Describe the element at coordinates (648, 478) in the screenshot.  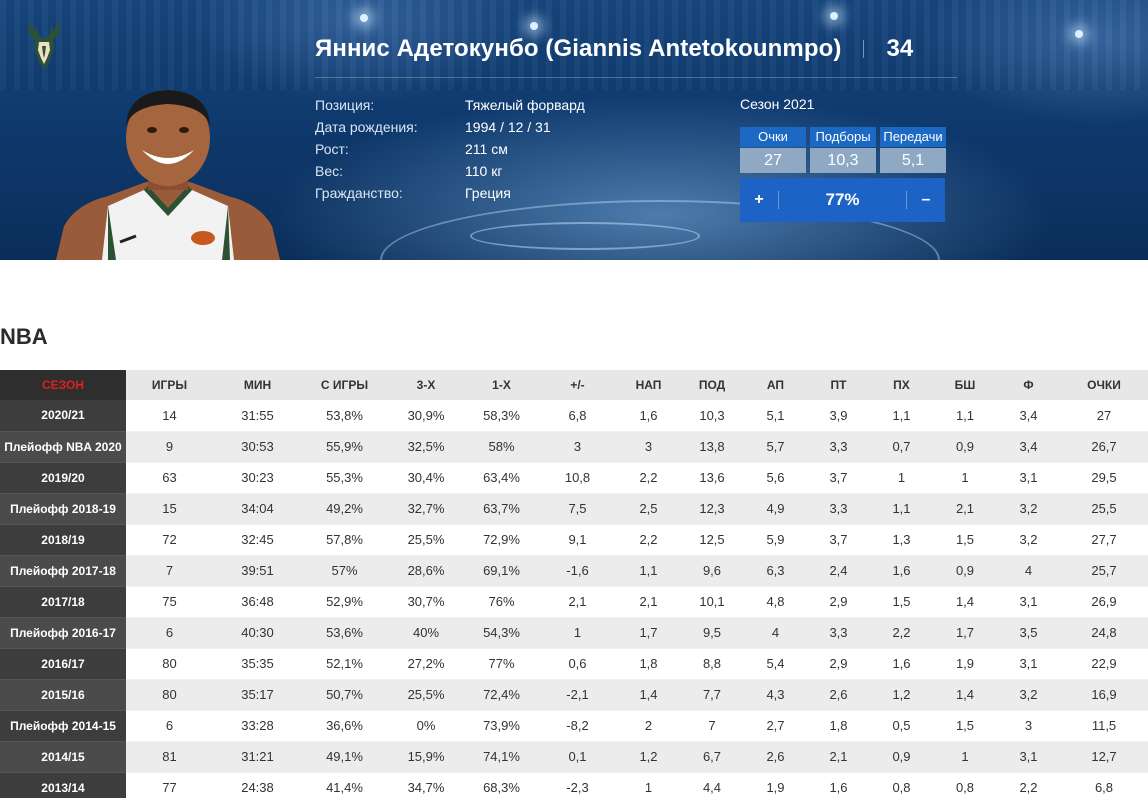
I see `table-cell: 2,2` at that location.